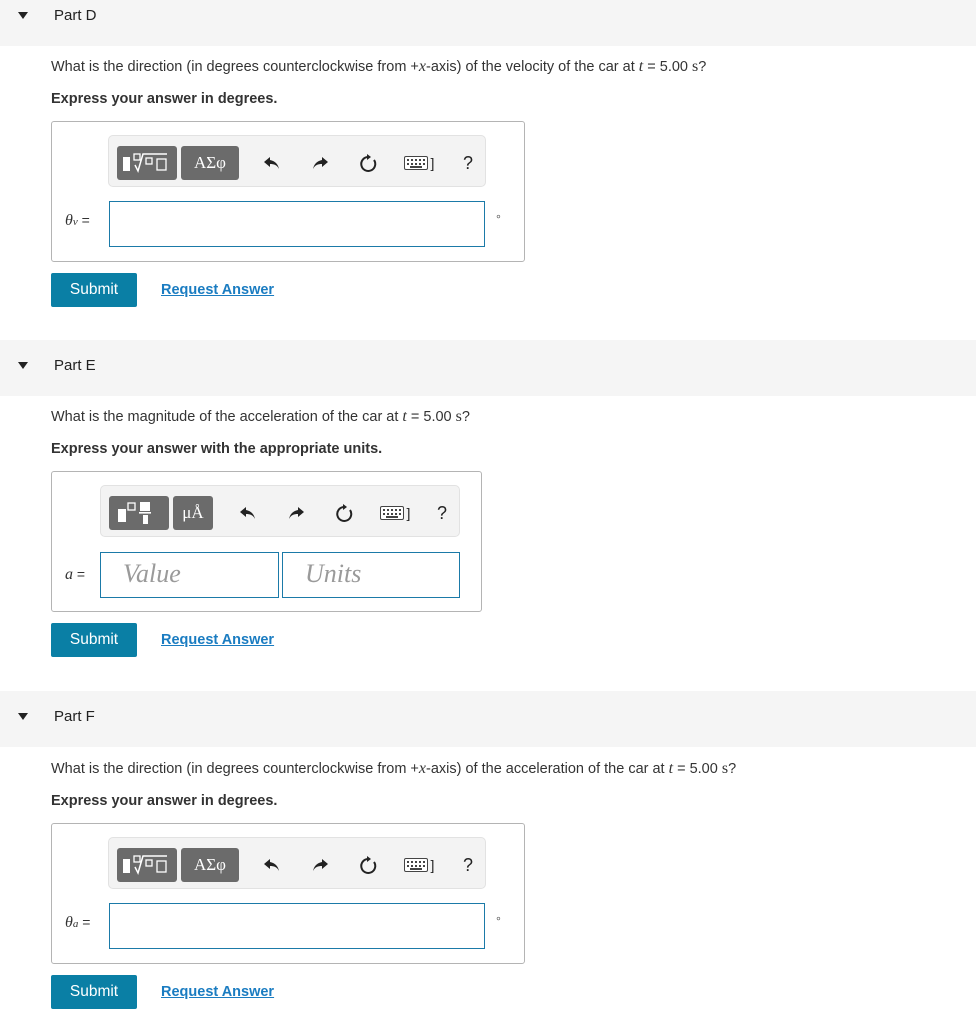 This screenshot has height=1024, width=976. Describe the element at coordinates (280, 511) in the screenshot. I see `part-e-toolbar: μÅ ] ?` at that location.